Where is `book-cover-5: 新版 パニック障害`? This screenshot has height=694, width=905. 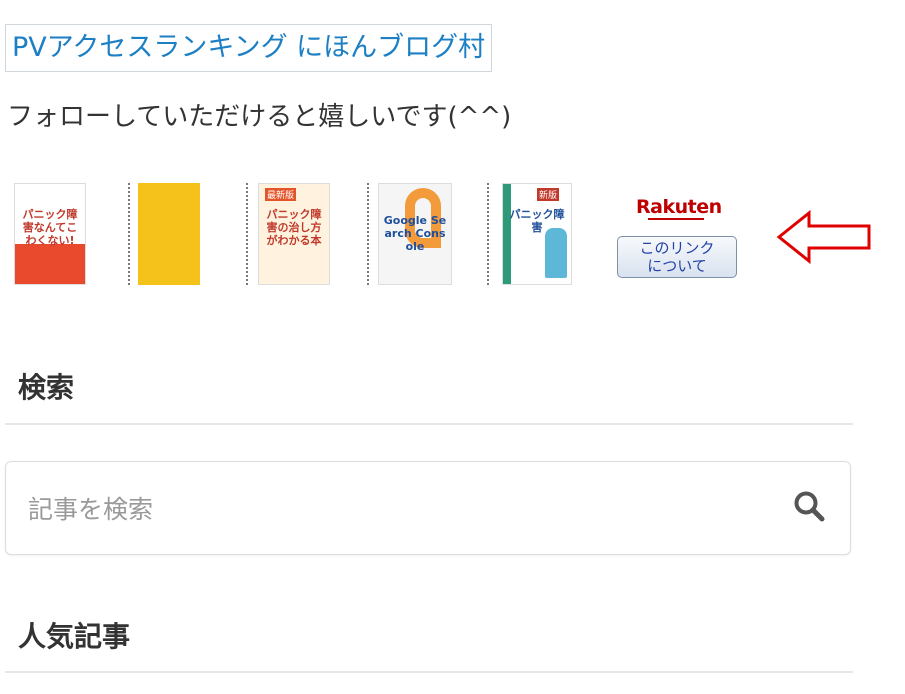 book-cover-5: 新版 パニック障害 is located at coordinates (537, 234).